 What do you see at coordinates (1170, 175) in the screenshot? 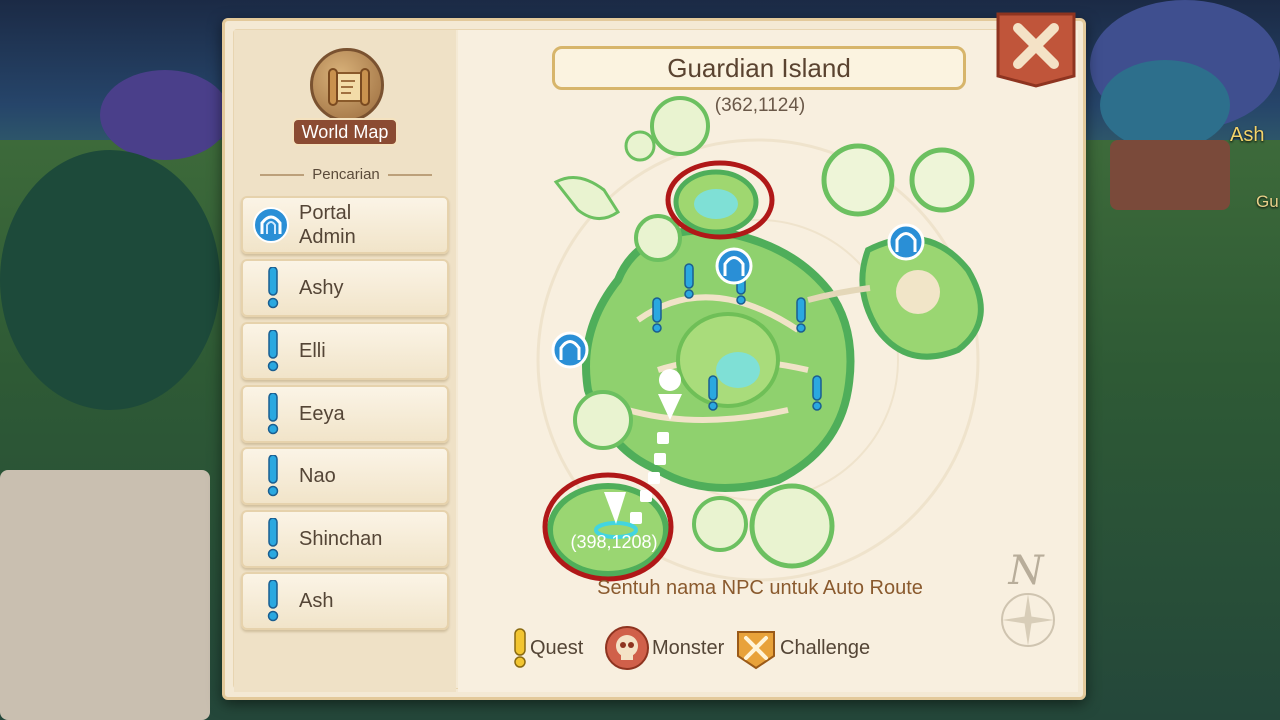
I see `background-barrels` at bounding box center [1170, 175].